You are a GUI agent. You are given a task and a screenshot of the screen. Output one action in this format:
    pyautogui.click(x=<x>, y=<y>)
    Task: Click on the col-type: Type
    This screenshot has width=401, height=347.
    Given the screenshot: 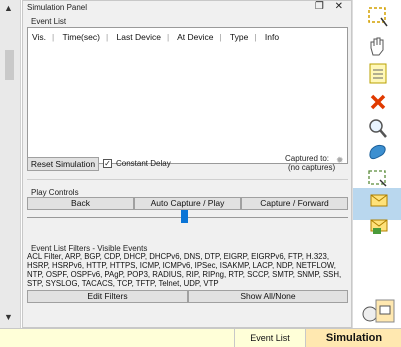 What is the action you would take?
    pyautogui.click(x=239, y=37)
    